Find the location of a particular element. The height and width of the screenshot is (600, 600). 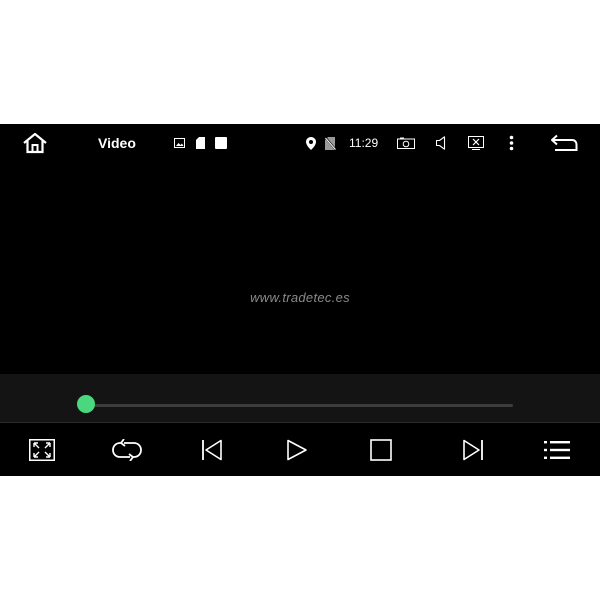

location-icon is located at coordinates (311, 143).